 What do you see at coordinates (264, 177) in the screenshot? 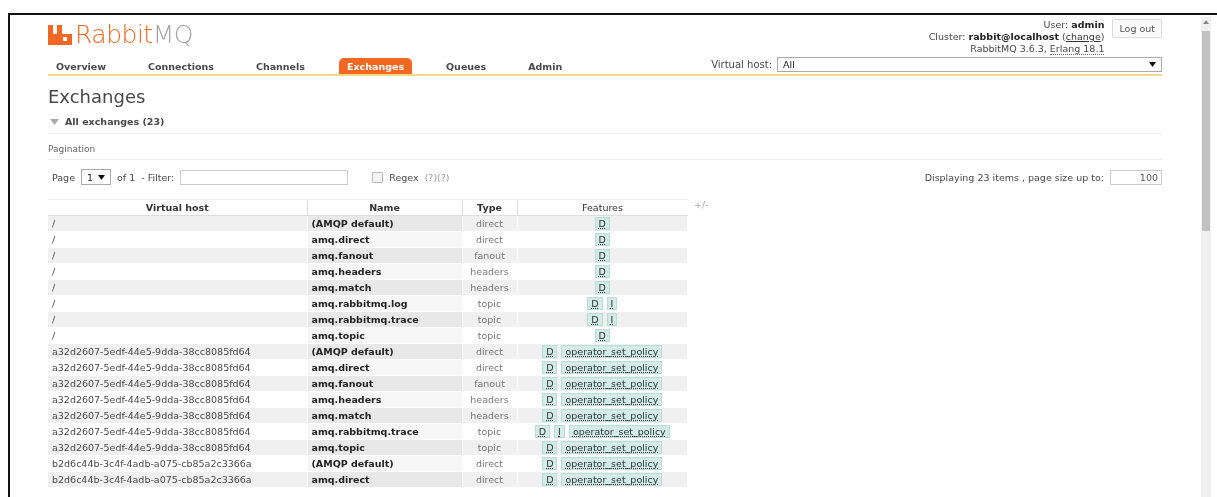
I see `filter-field` at bounding box center [264, 177].